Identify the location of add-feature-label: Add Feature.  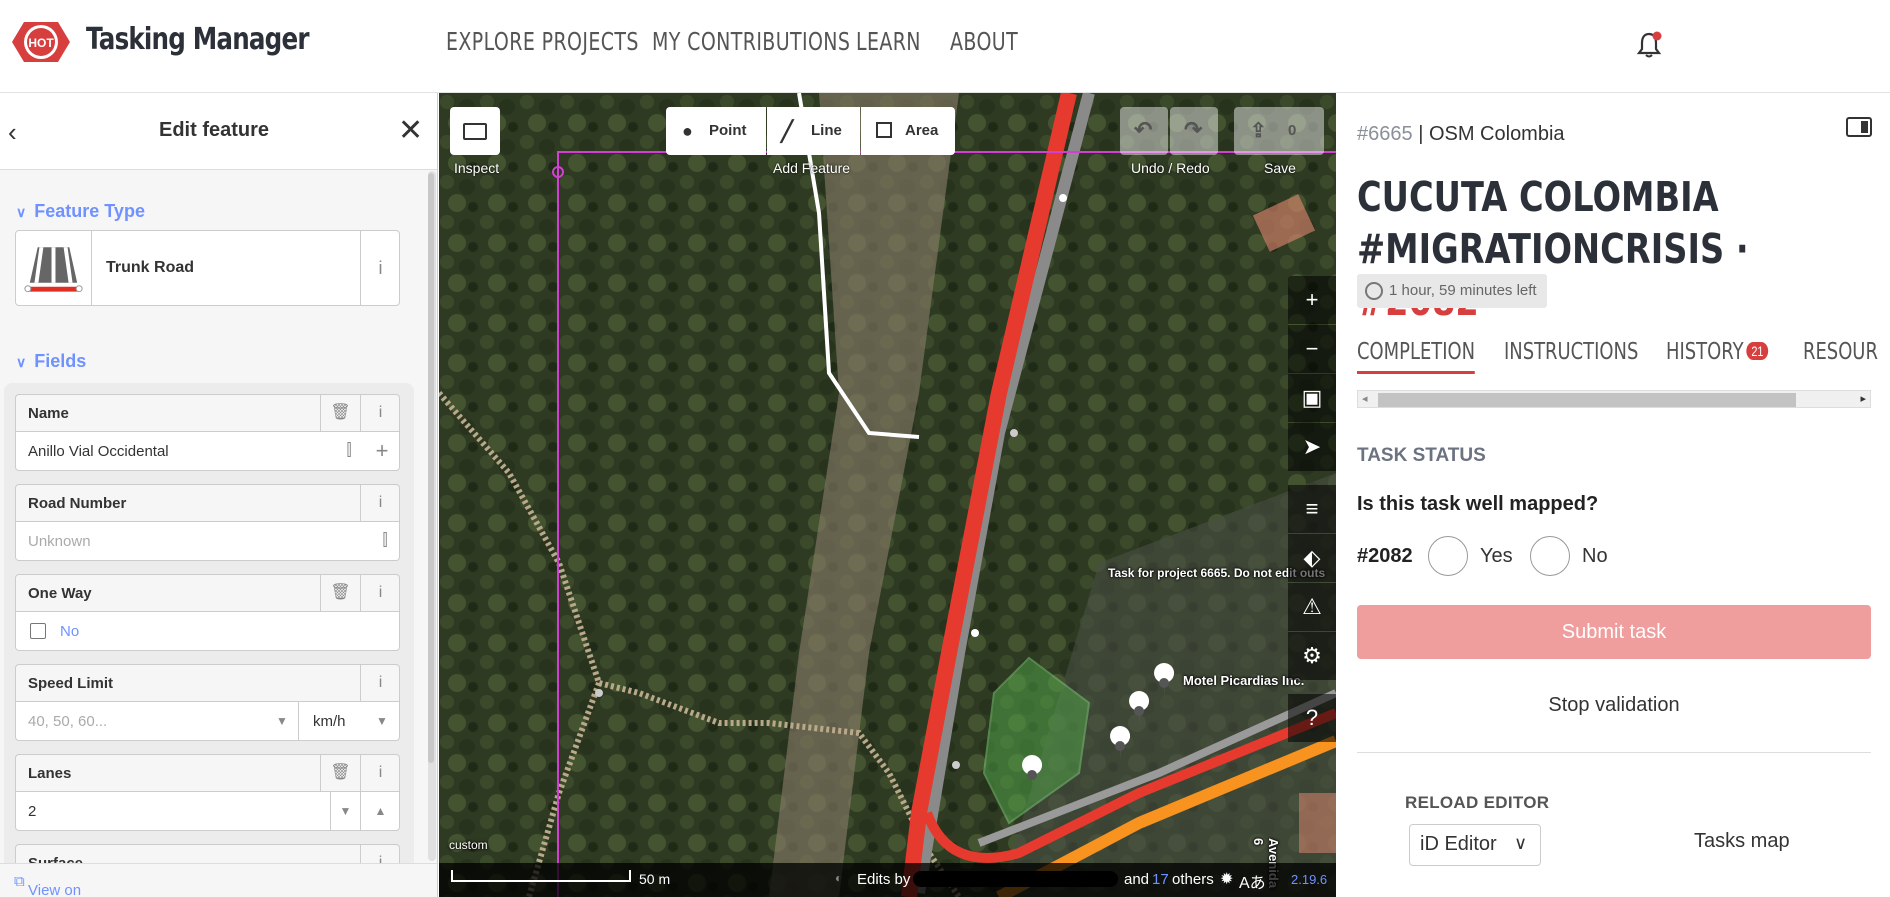
(812, 168).